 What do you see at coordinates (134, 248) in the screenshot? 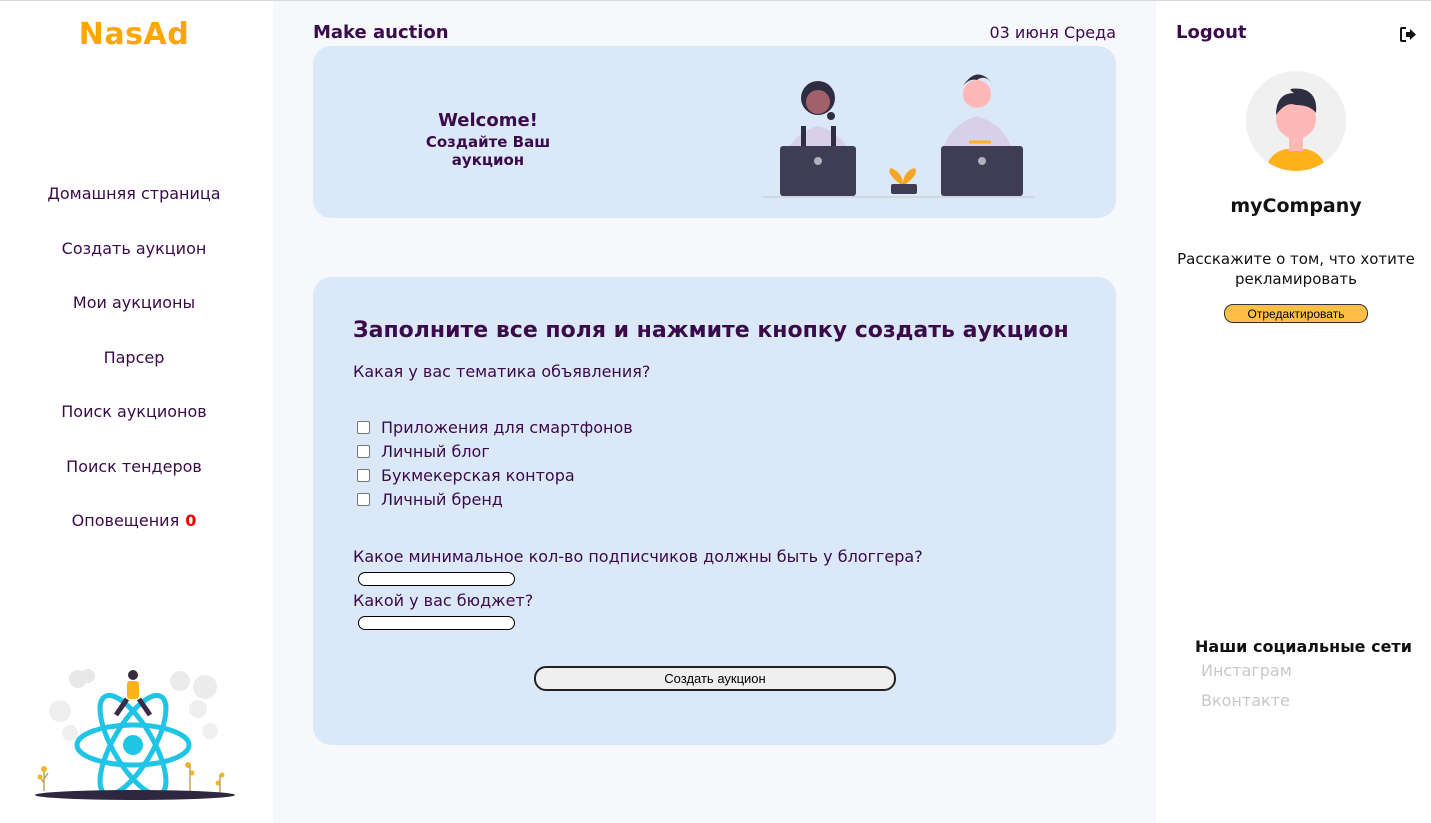
I see `sidebar-item-label: Создать аукцион` at bounding box center [134, 248].